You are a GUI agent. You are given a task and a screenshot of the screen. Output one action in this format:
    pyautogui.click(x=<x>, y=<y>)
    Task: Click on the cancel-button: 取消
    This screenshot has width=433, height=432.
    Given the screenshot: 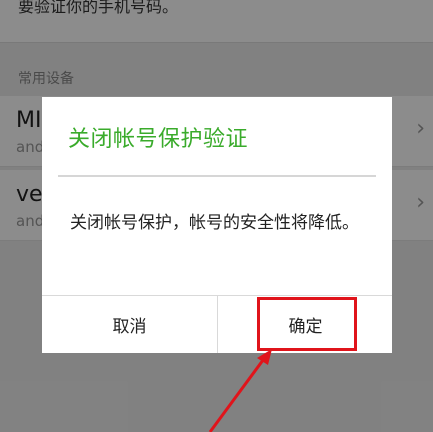 What is the action you would take?
    pyautogui.click(x=129, y=324)
    